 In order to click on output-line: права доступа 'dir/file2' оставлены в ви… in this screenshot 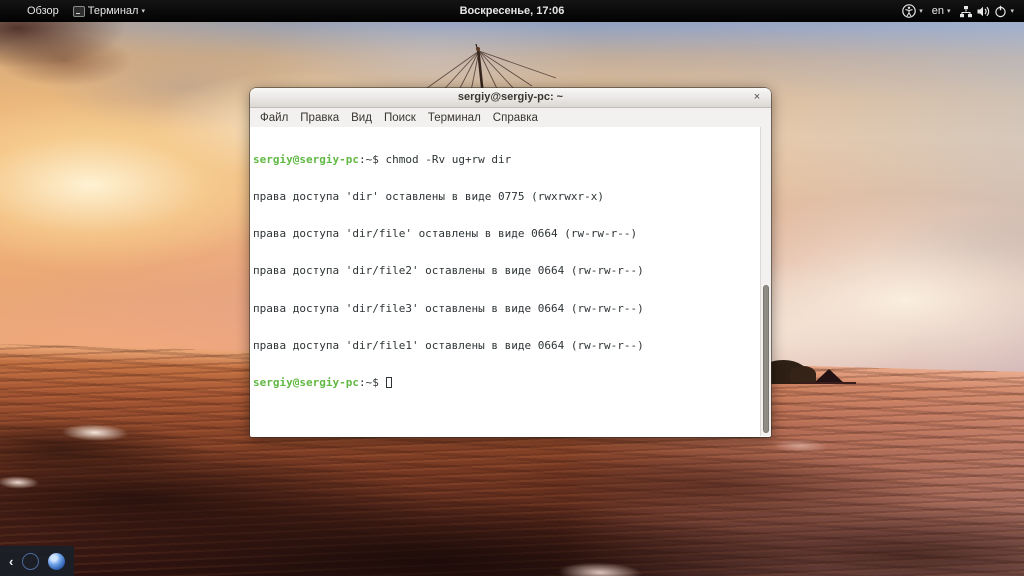, I will do `click(448, 271)`.